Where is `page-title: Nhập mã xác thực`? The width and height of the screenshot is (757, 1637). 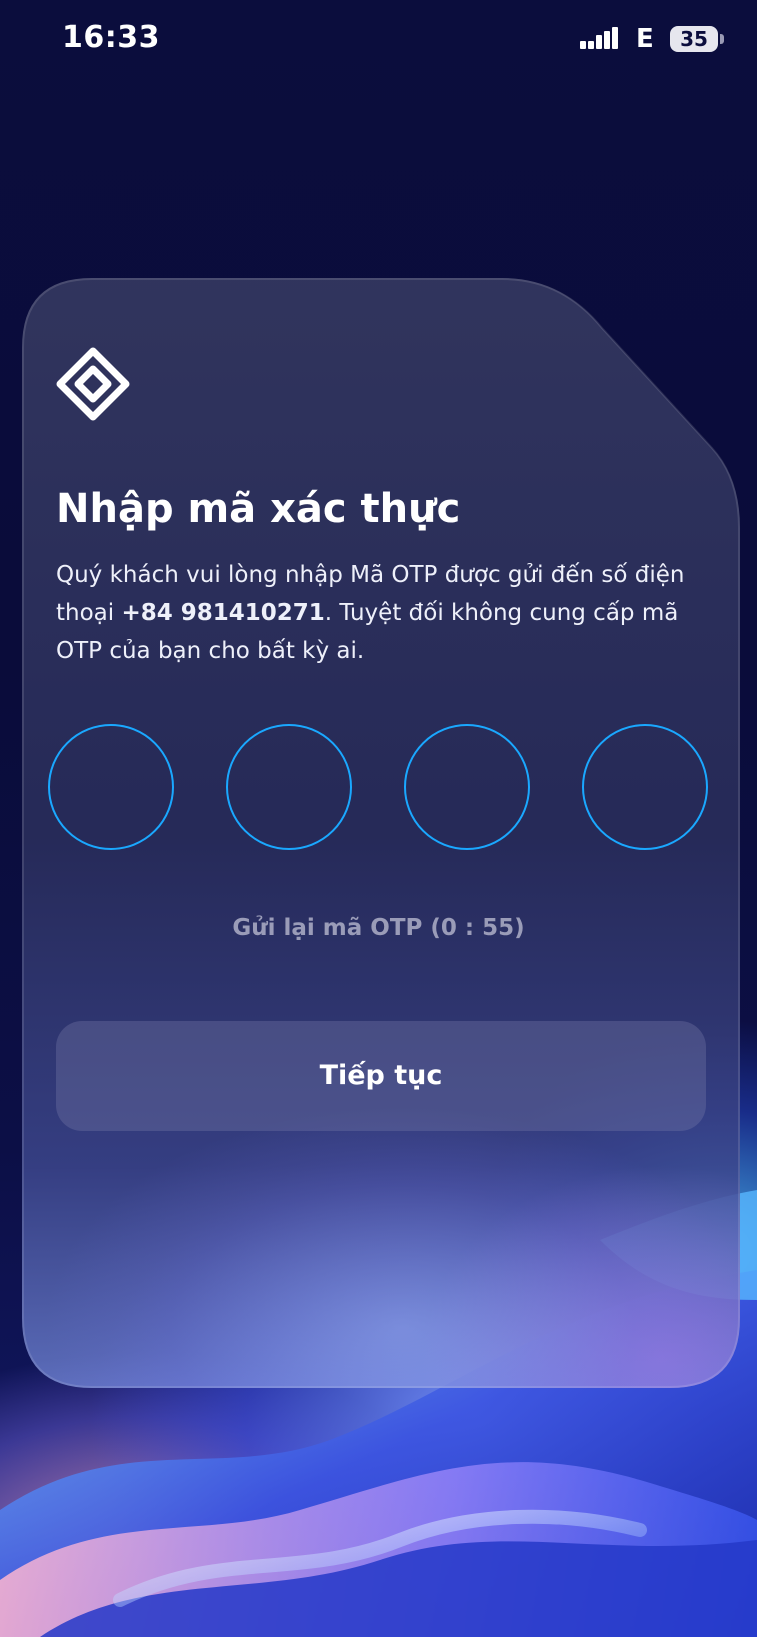 page-title: Nhập mã xác thực is located at coordinates (258, 509).